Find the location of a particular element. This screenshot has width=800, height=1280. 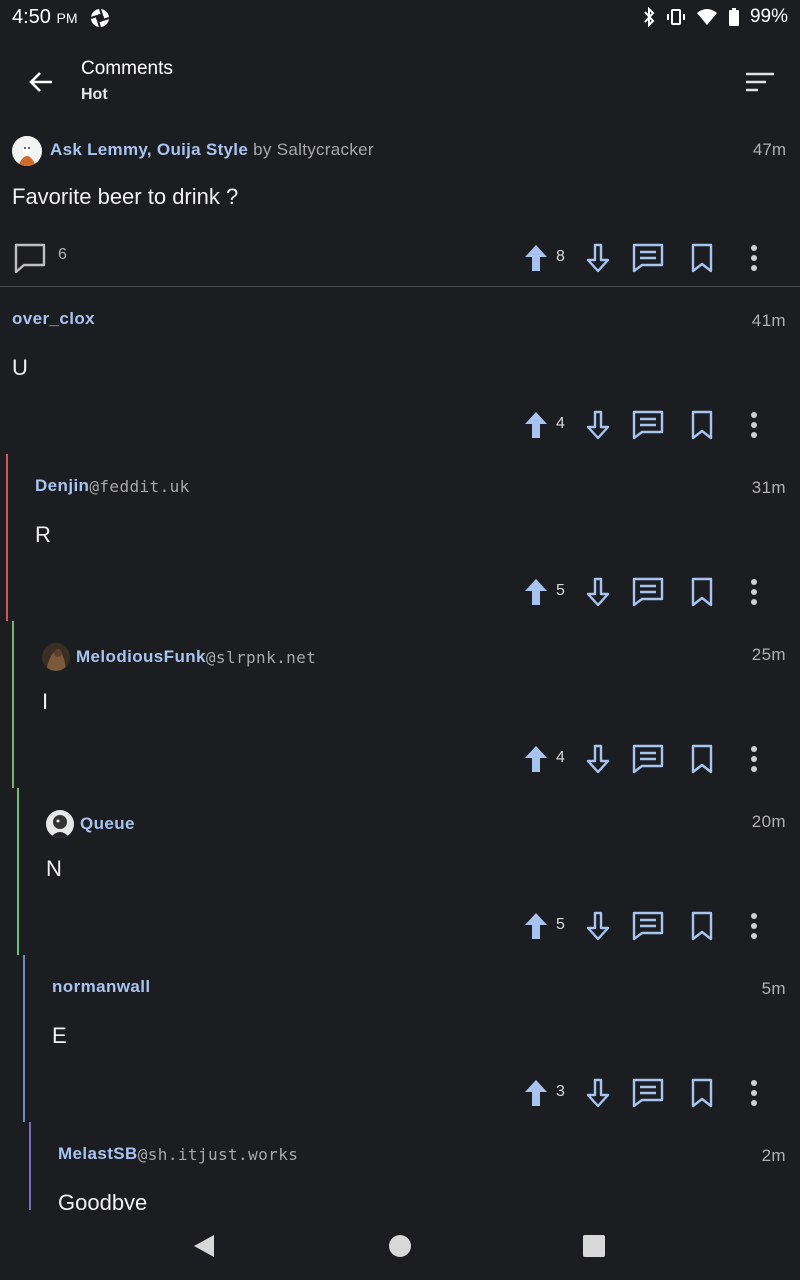

comment-user: over_clox is located at coordinates (53, 319).